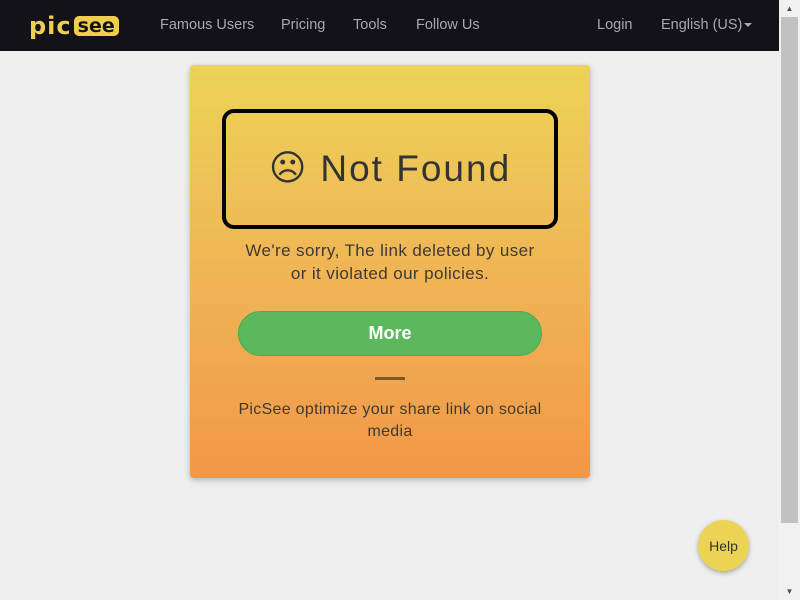  I want to click on picsee-logo: pic see, so click(80, 26).